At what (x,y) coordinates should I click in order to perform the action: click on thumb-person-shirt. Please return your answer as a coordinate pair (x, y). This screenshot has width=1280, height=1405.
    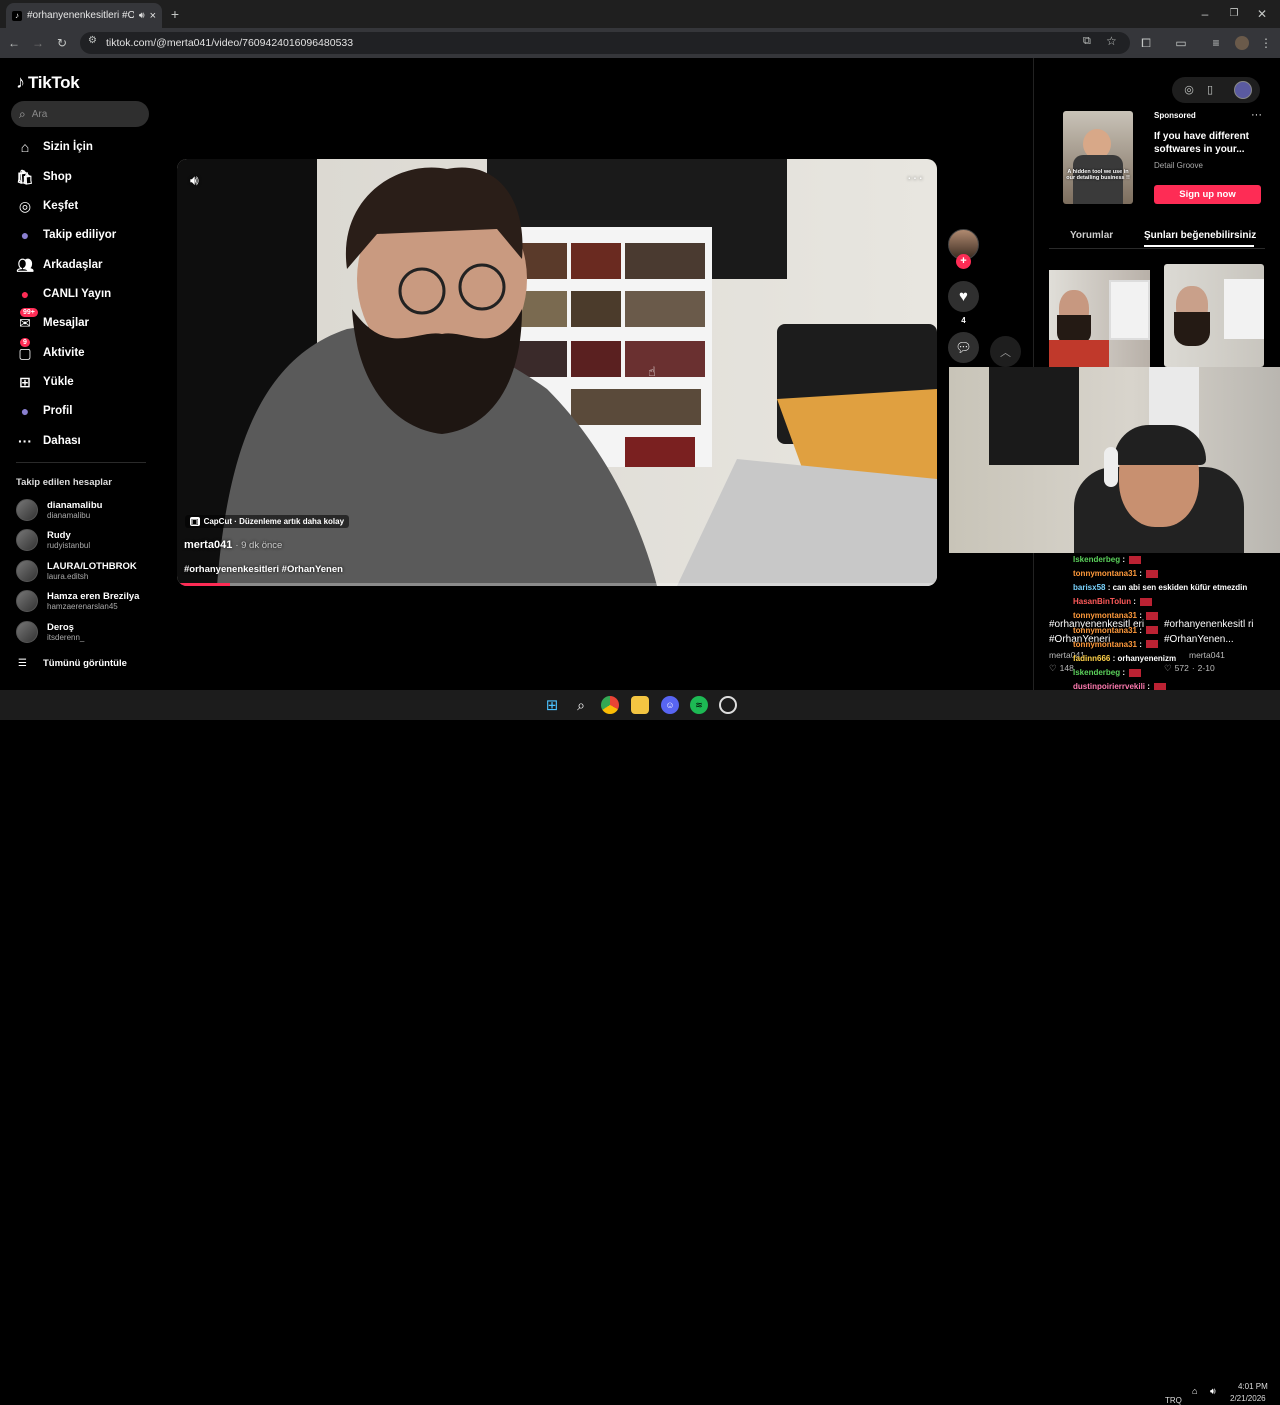
    Looking at the image, I should click on (1079, 353).